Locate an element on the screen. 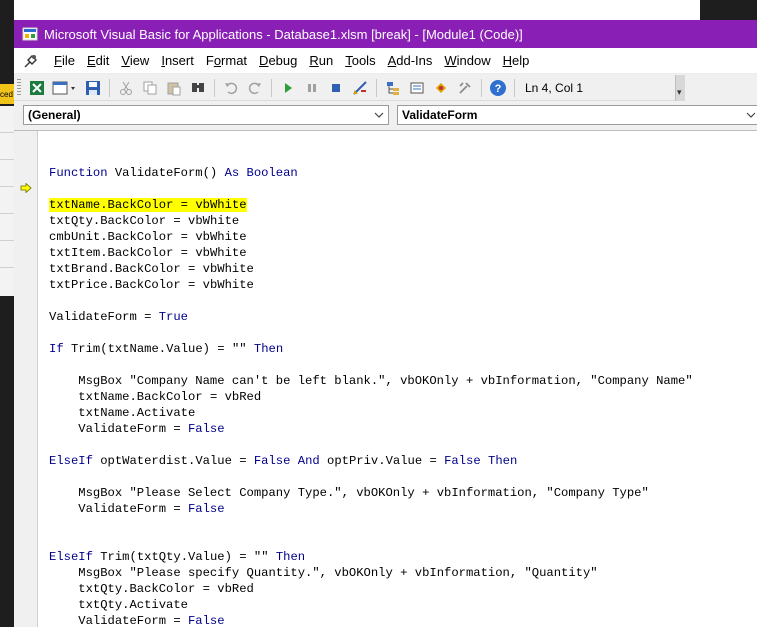 This screenshot has width=757, height=627. code-line: Function ValidateForm() As Boolean is located at coordinates (371, 173).